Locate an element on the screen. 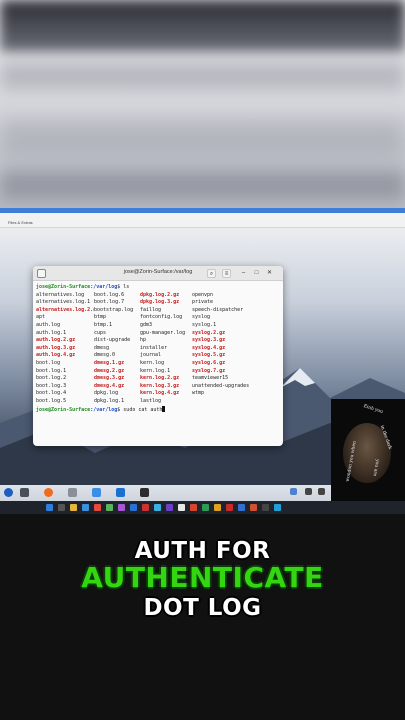 The image size is (405, 720). file-entry: alternatives.log.1 is located at coordinates (63, 302).